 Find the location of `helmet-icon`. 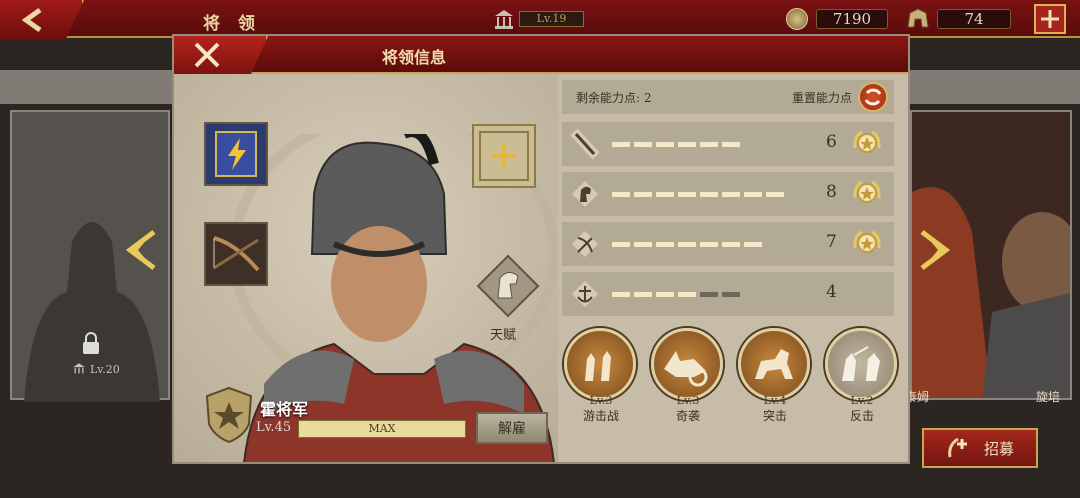

helmet-icon is located at coordinates (918, 18).